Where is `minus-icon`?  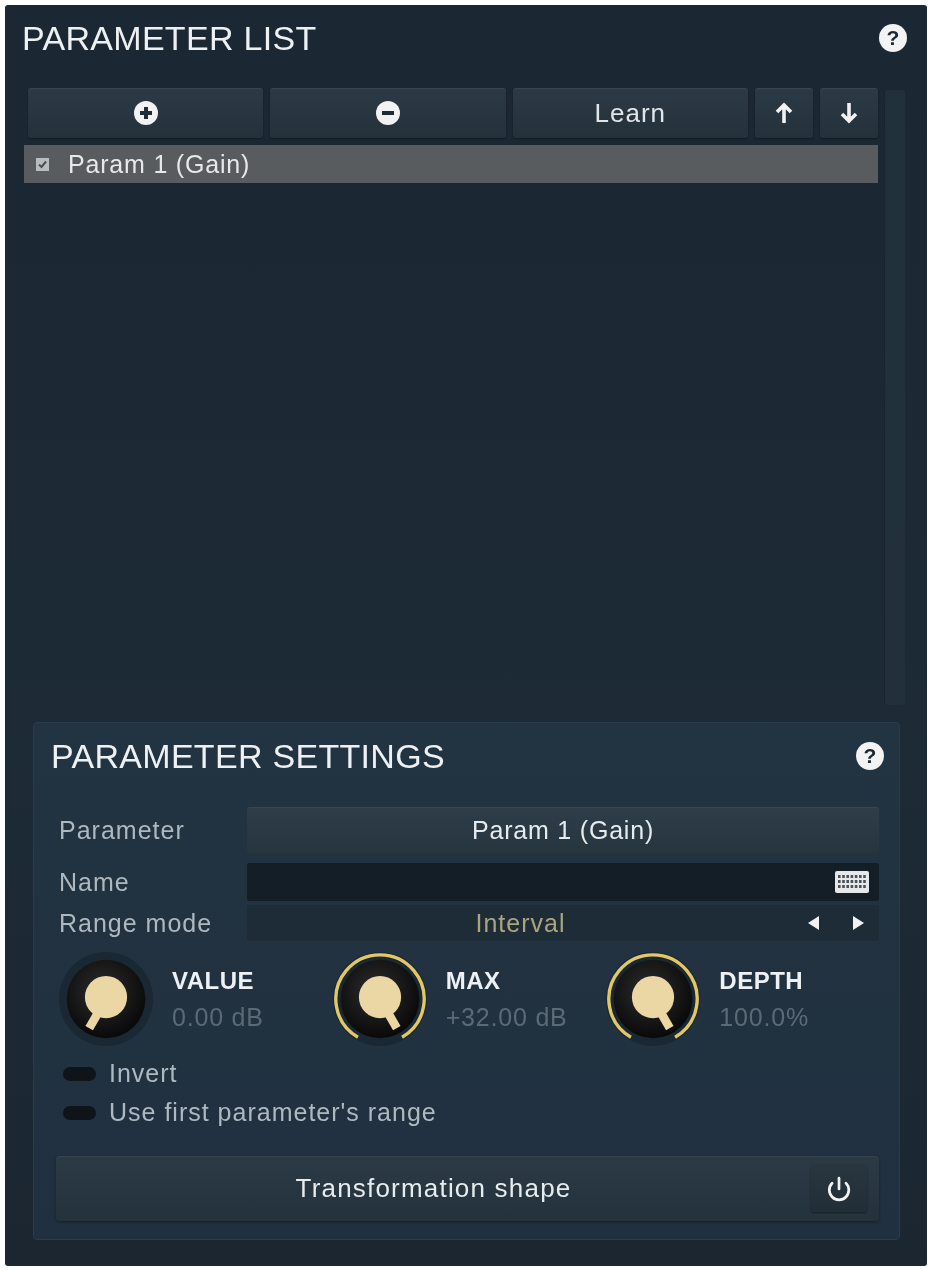 minus-icon is located at coordinates (388, 113).